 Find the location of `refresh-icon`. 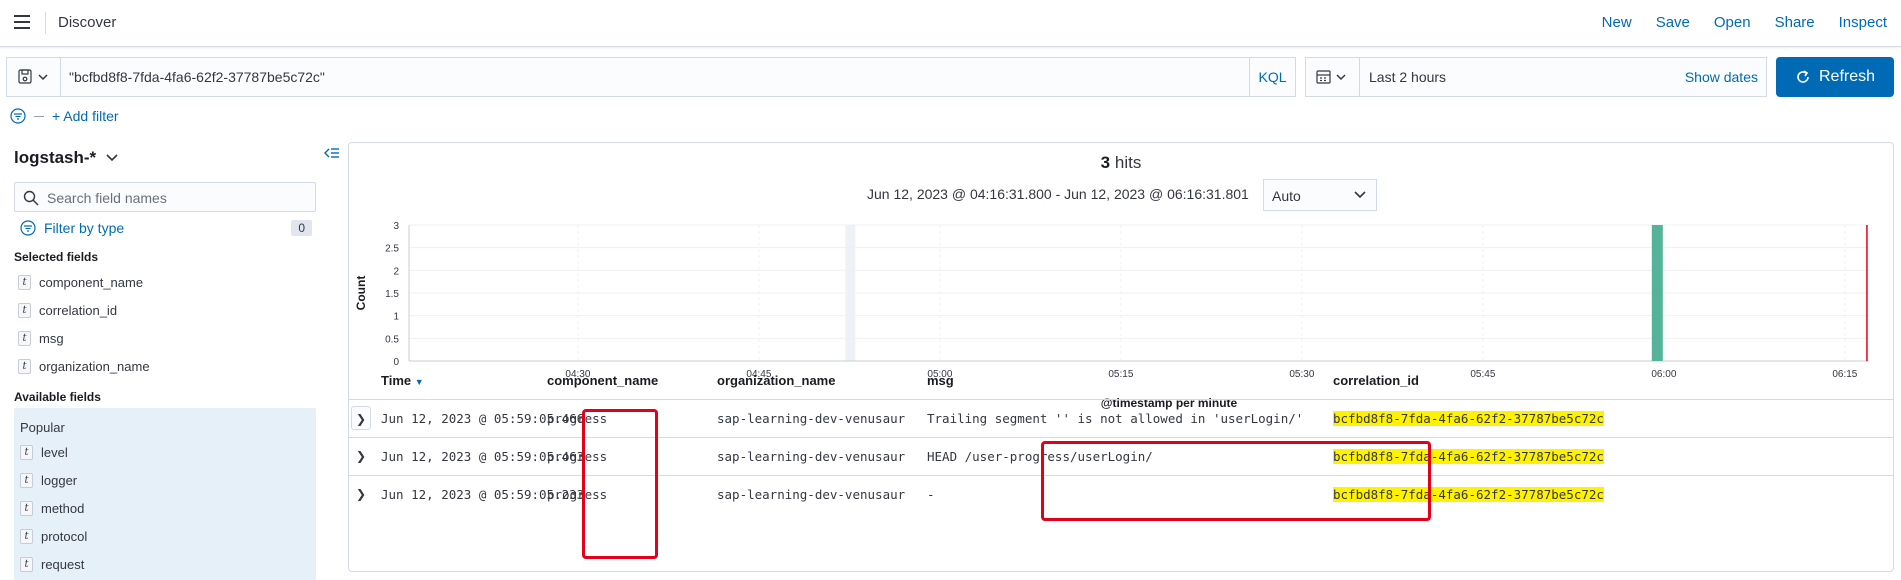

refresh-icon is located at coordinates (1803, 76).